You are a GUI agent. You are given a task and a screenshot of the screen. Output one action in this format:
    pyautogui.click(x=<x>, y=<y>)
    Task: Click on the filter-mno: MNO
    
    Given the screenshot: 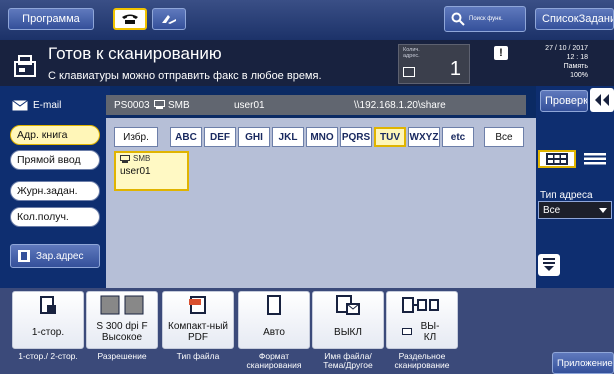 What is the action you would take?
    pyautogui.click(x=322, y=137)
    